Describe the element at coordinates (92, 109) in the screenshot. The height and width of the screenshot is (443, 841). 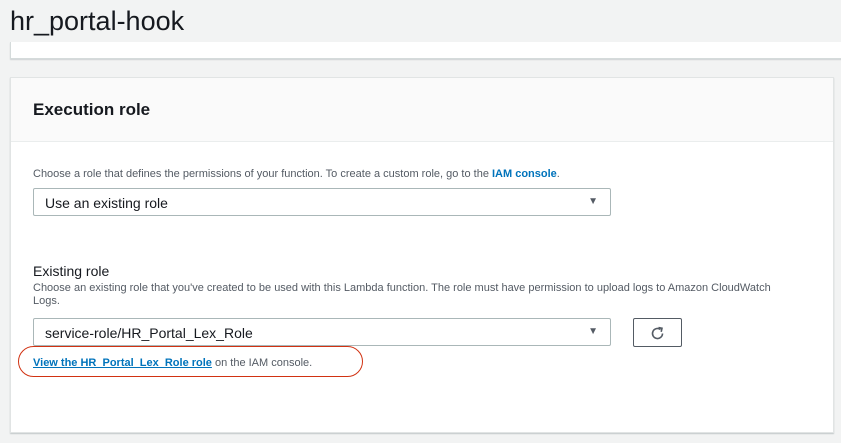
I see `panel-title: Execution role` at that location.